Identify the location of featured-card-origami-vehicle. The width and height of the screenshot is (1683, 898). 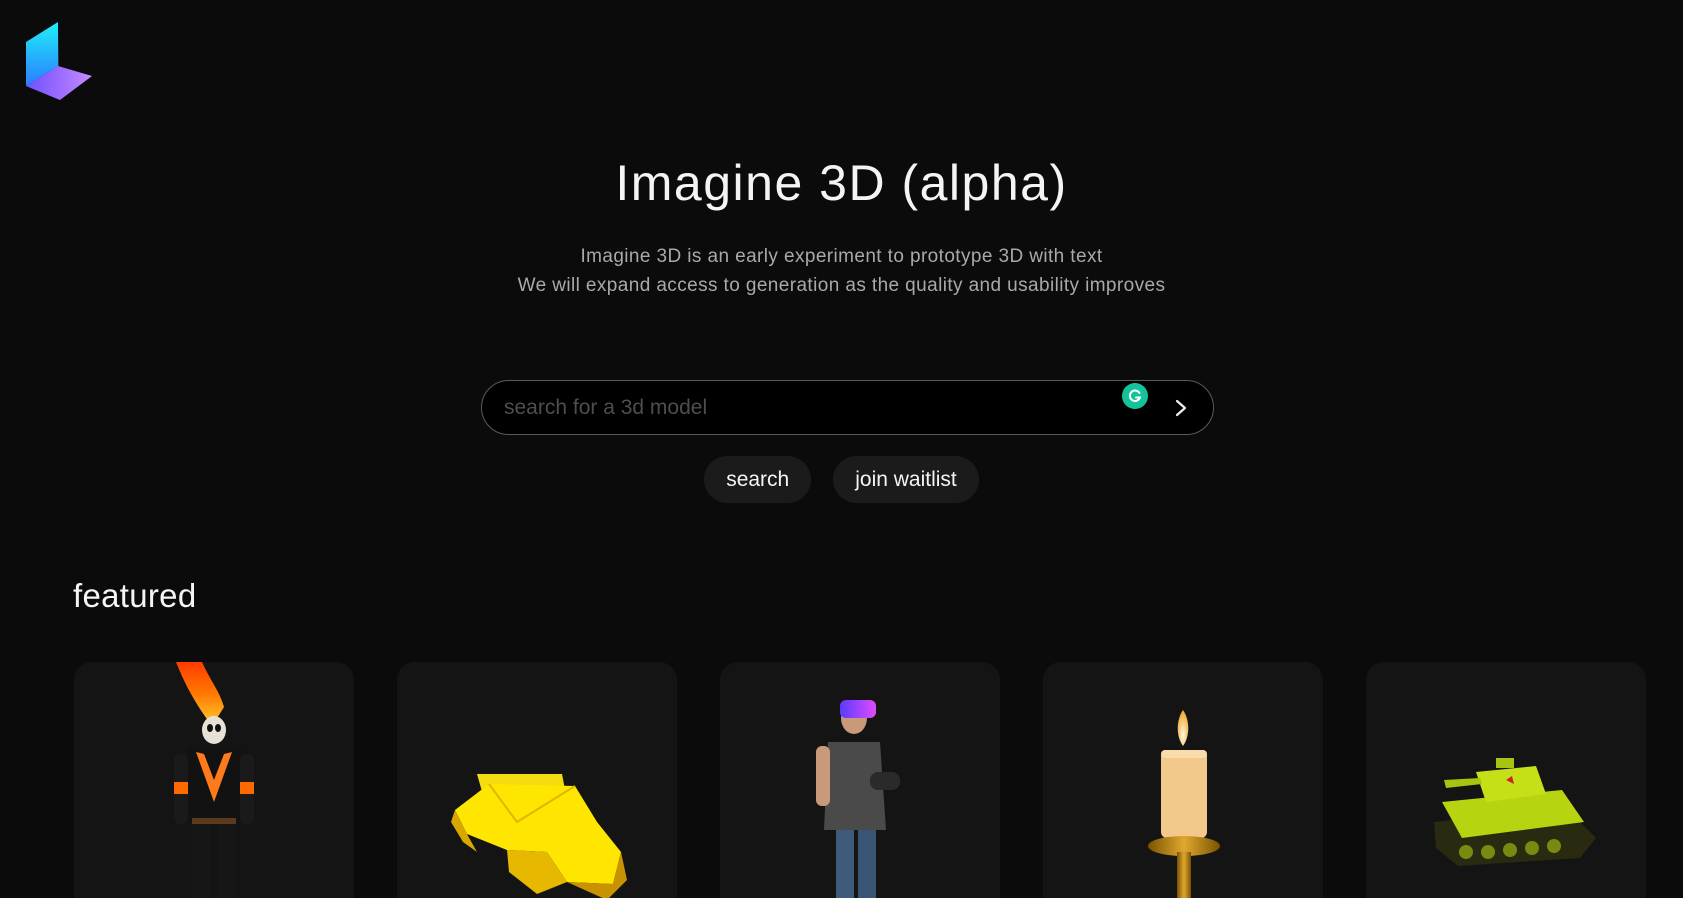
(537, 780).